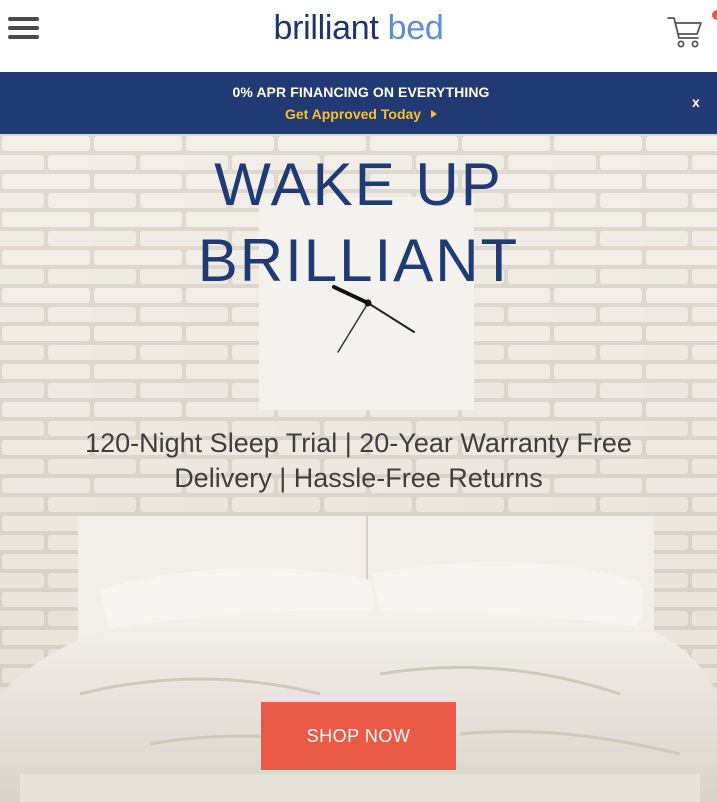 This screenshot has height=802, width=717. Describe the element at coordinates (358, 184) in the screenshot. I see `hero-headline-line1: WAKE UP` at that location.